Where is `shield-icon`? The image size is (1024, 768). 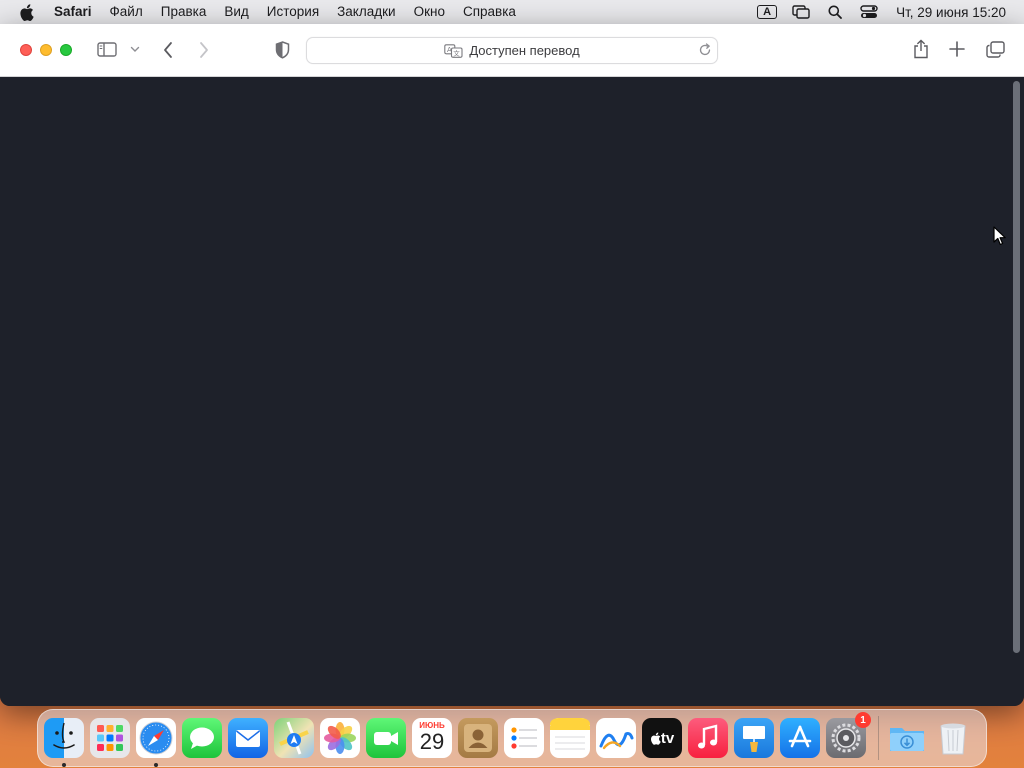 shield-icon is located at coordinates (282, 50).